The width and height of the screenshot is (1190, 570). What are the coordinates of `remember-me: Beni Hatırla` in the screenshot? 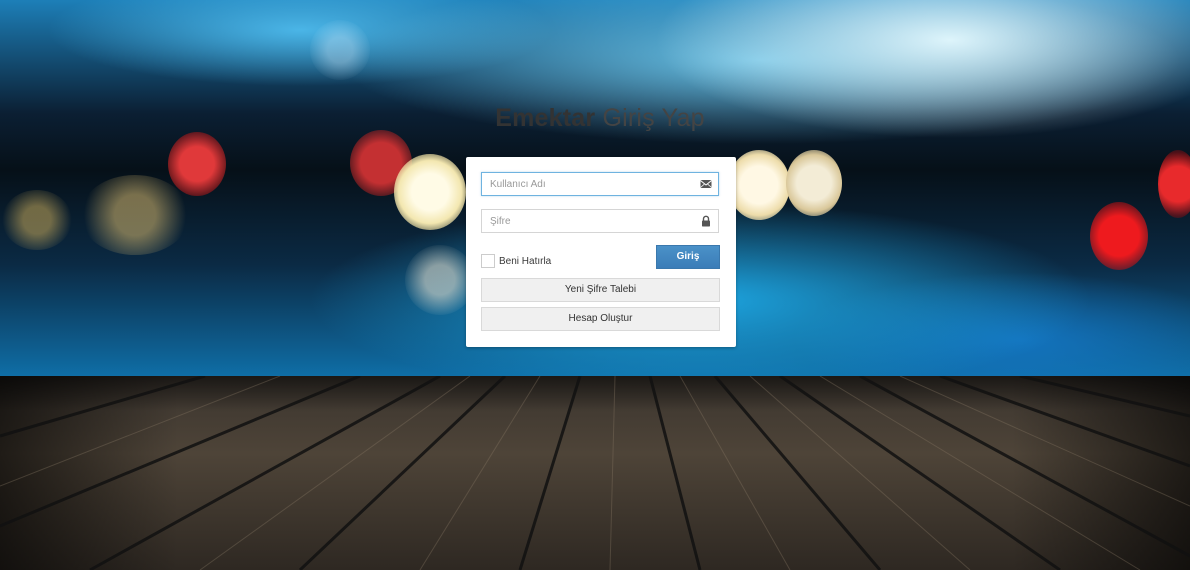 It's located at (516, 261).